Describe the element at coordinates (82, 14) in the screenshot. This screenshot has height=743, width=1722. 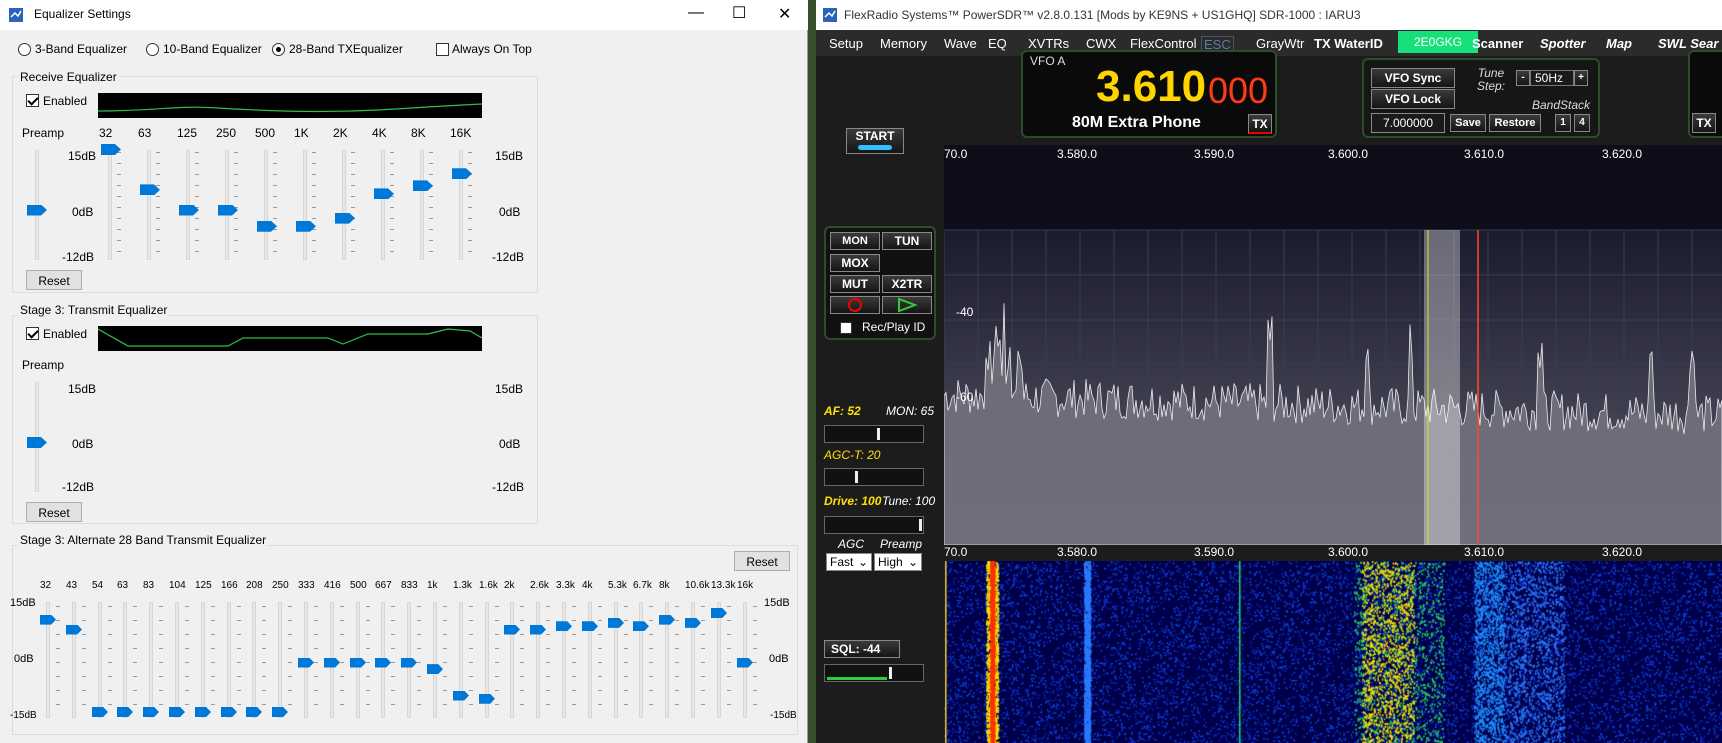
I see `window-title: Equalizer Settings` at that location.